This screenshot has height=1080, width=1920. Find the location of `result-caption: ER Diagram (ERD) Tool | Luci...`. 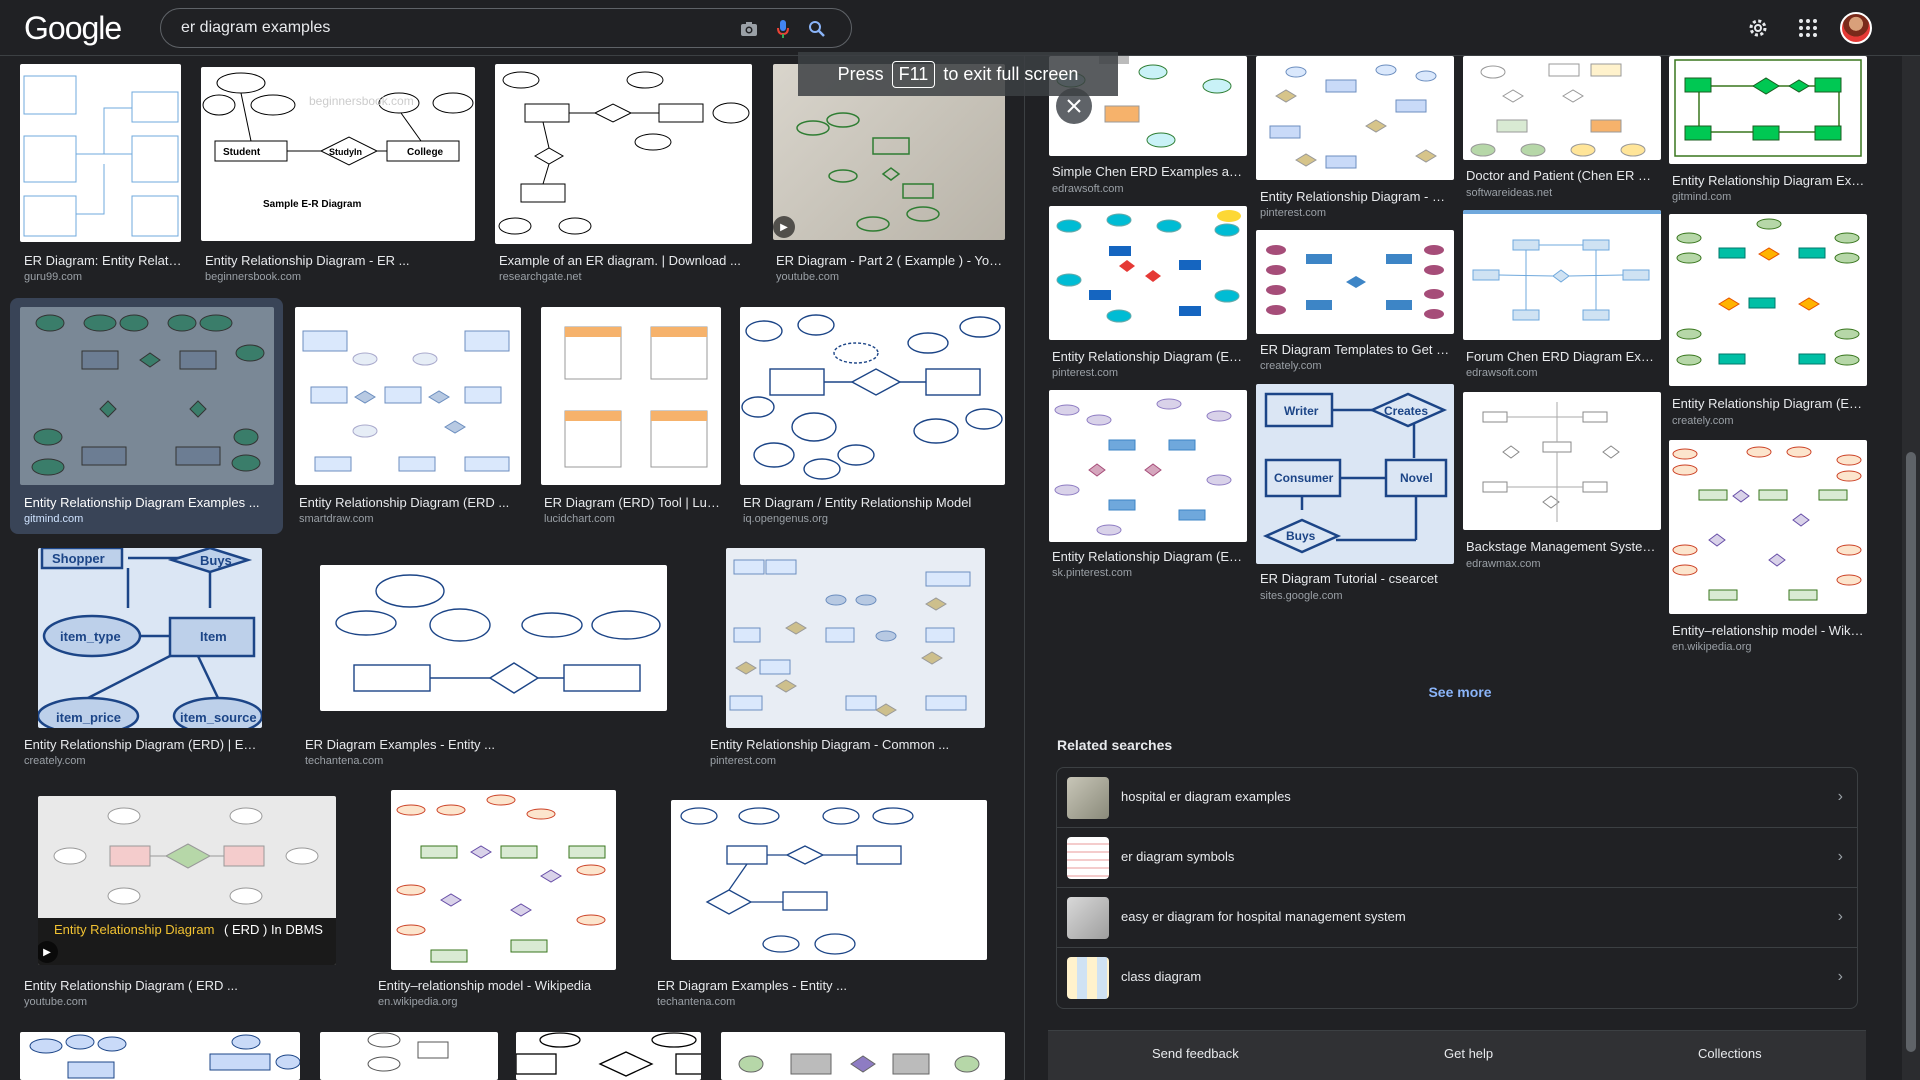

result-caption: ER Diagram (ERD) Tool | Luci... is located at coordinates (632, 502).